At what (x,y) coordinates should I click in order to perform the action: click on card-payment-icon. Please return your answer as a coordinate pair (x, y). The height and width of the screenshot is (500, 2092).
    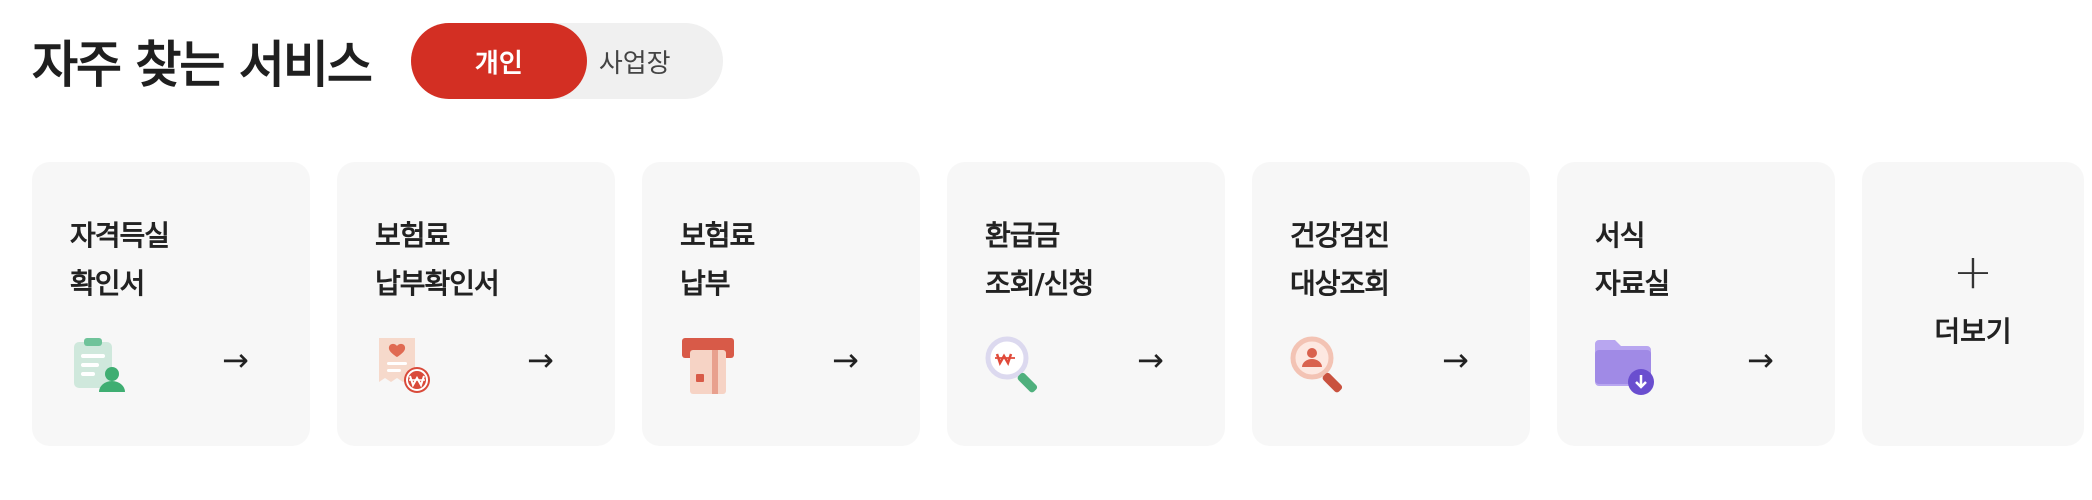
    Looking at the image, I should click on (708, 366).